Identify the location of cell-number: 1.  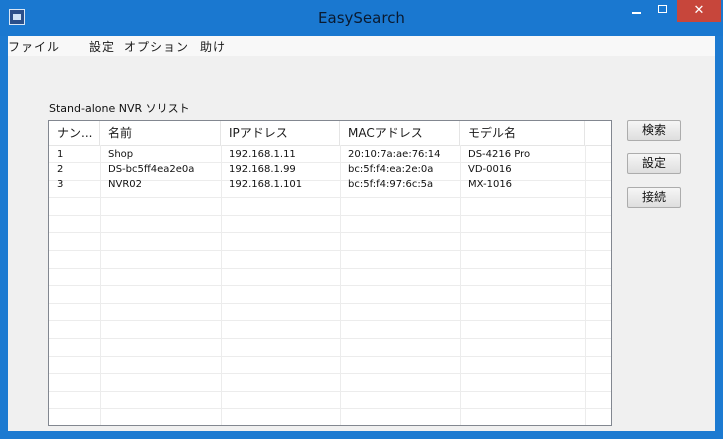
(60, 154).